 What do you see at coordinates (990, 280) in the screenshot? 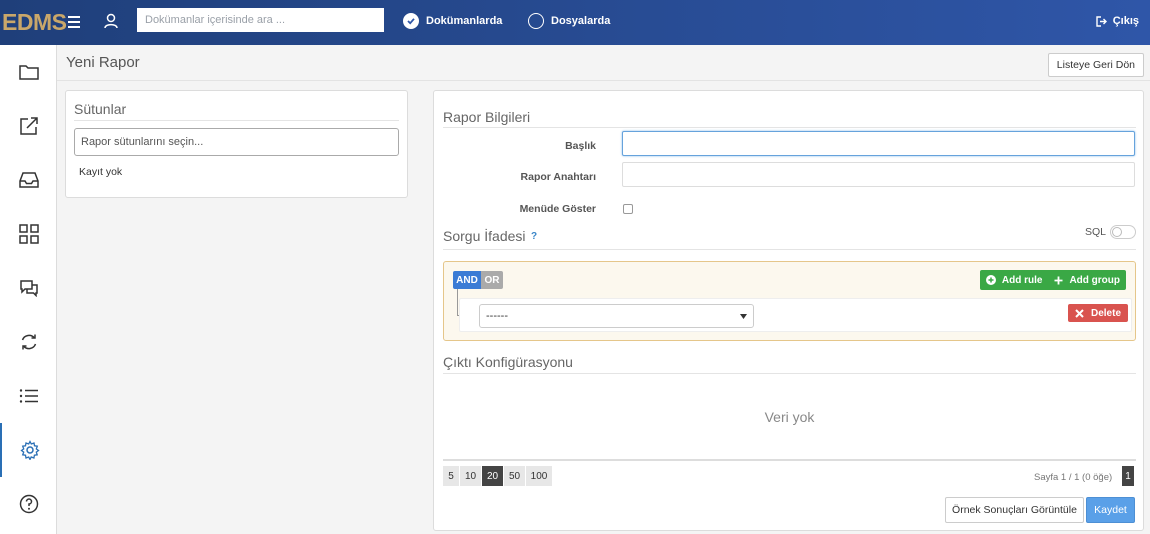
I see `plus-circle-icon` at bounding box center [990, 280].